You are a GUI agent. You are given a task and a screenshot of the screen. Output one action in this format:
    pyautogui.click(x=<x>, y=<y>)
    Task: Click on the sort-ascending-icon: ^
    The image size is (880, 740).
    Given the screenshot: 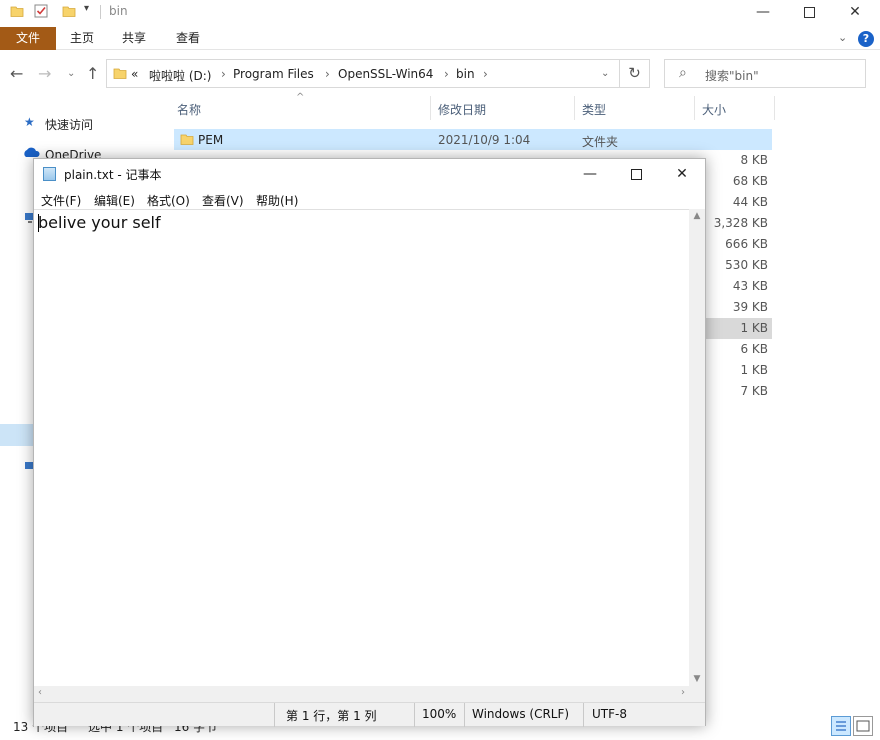 What is the action you would take?
    pyautogui.click(x=300, y=97)
    